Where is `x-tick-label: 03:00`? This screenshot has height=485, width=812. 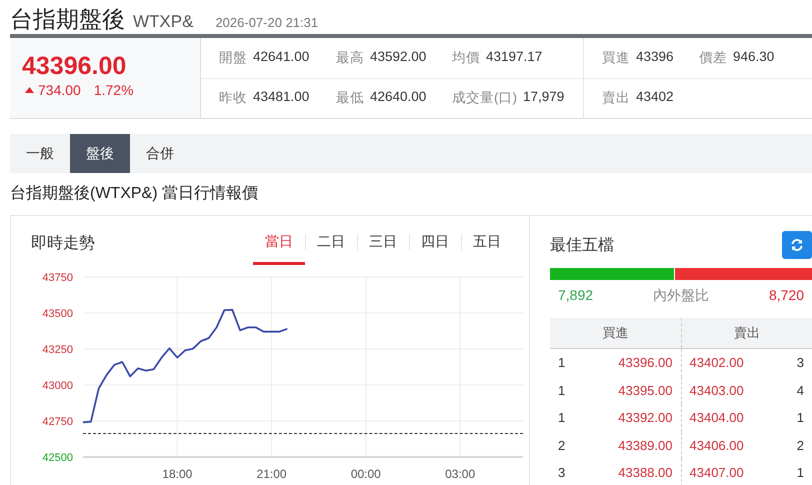 x-tick-label: 03:00 is located at coordinates (460, 474).